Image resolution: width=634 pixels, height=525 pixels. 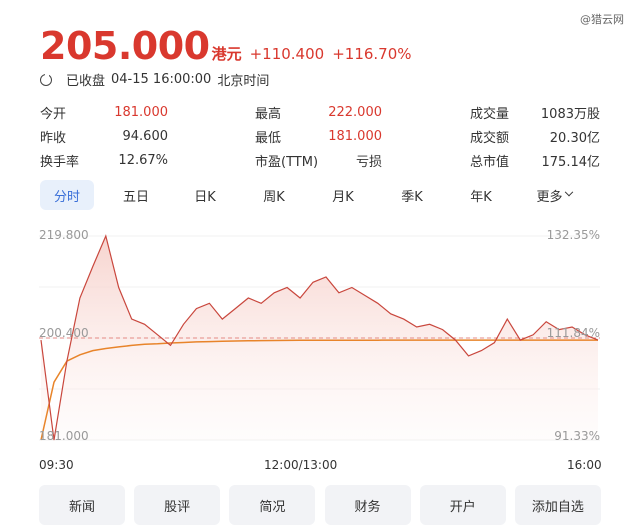 I want to click on status-text: 已收盘, so click(x=86, y=81).